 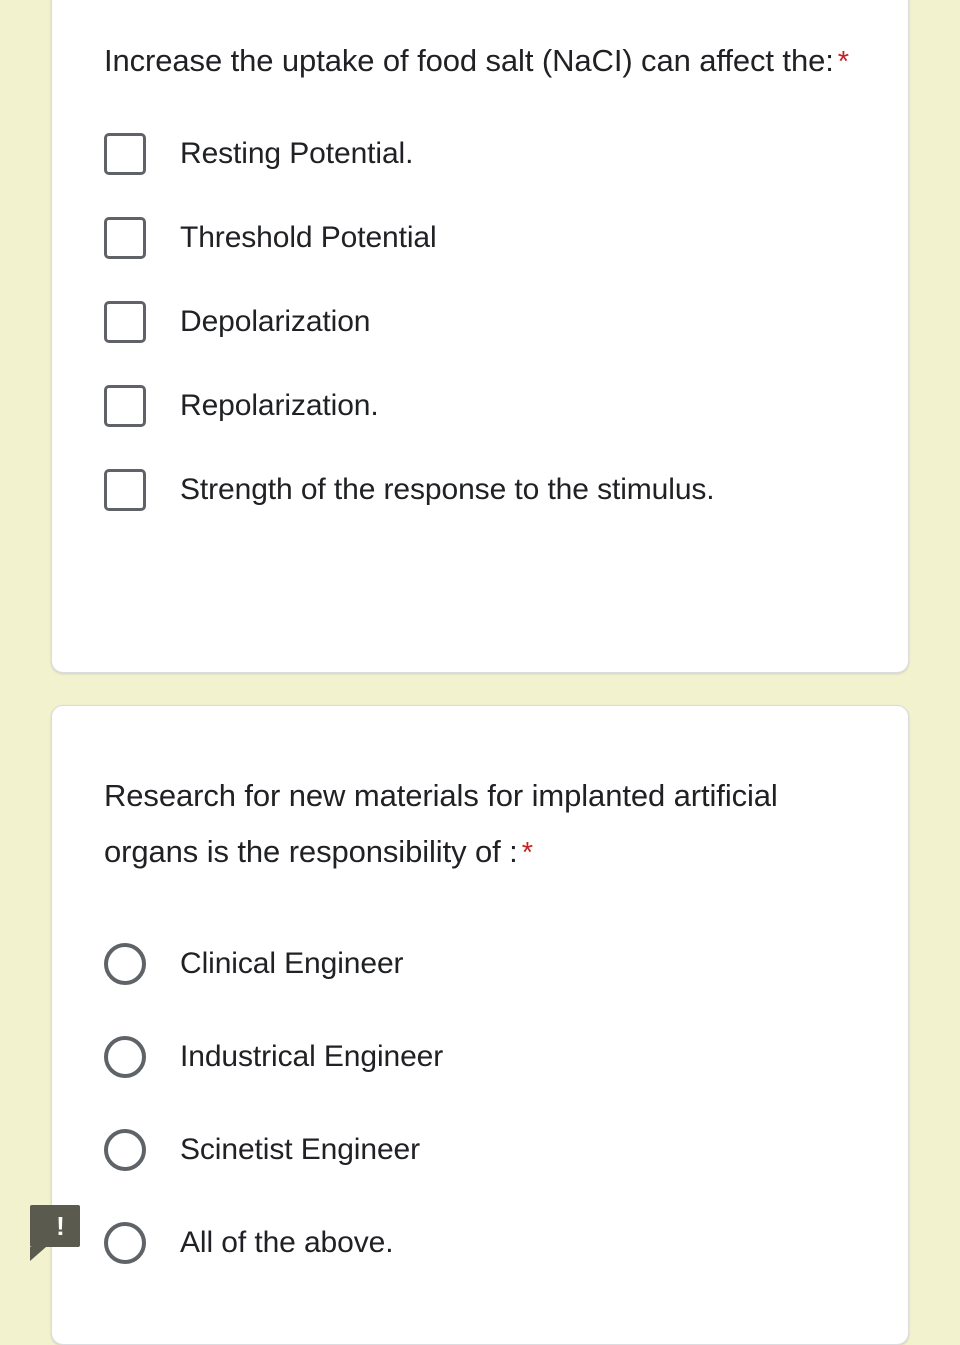 I want to click on exclamation-badge-icon: !, so click(x=55, y=1233).